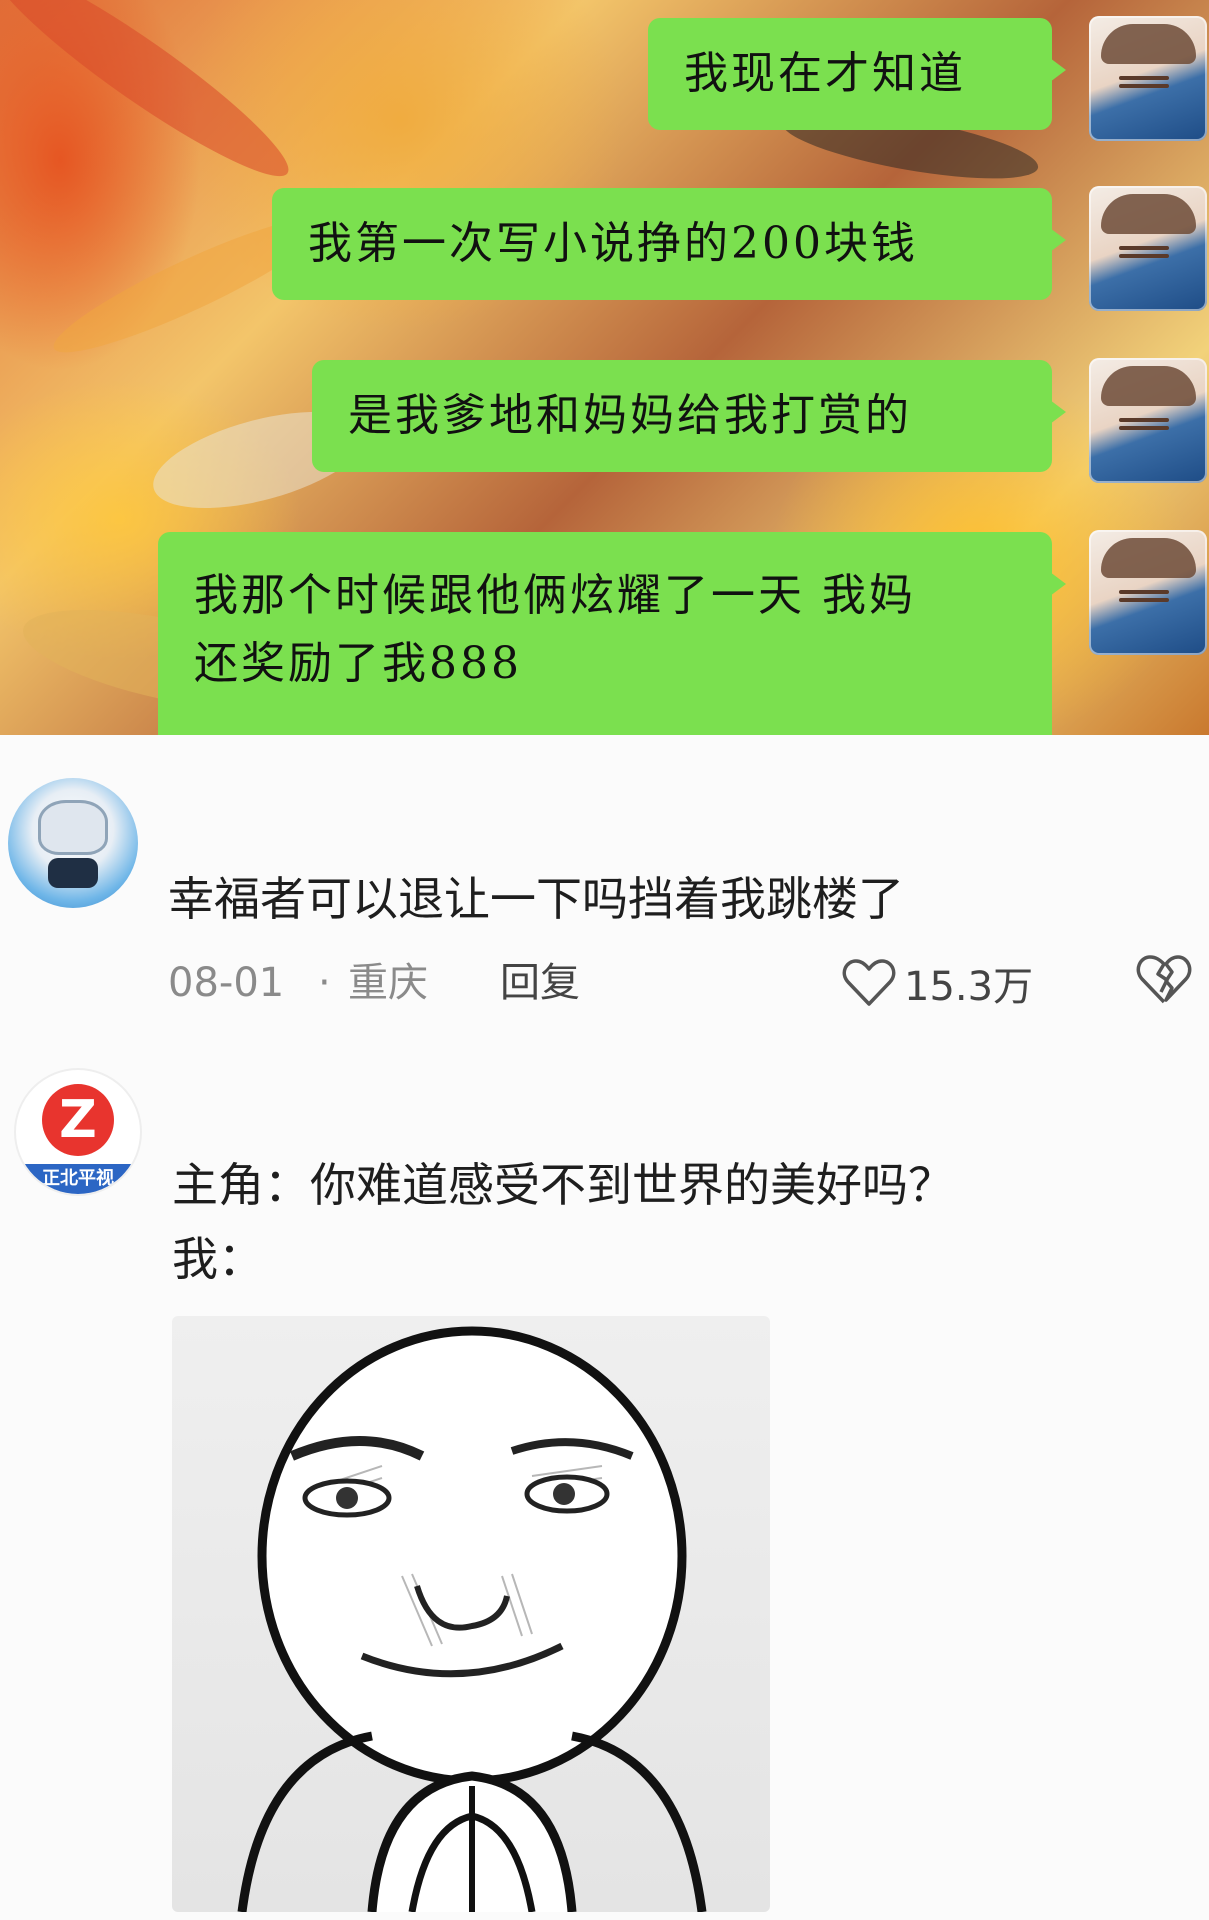 The width and height of the screenshot is (1209, 1920). I want to click on chat-bubble-4-line1: 我那个时候跟他俩炫耀了一天 我妈, so click(555, 595).